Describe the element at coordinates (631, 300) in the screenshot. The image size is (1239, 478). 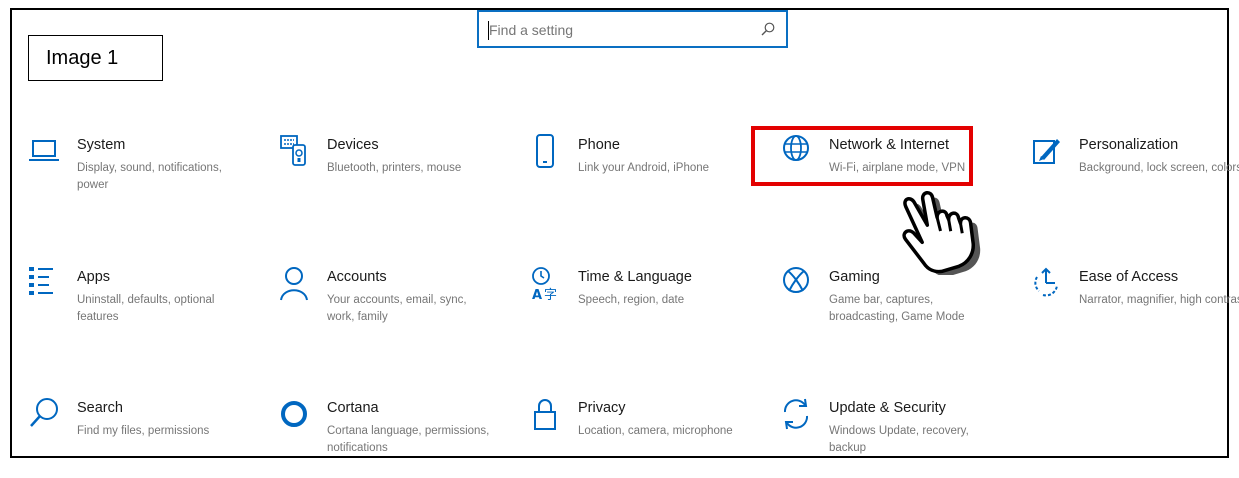
I see `tile-description: Speech, region, date` at that location.